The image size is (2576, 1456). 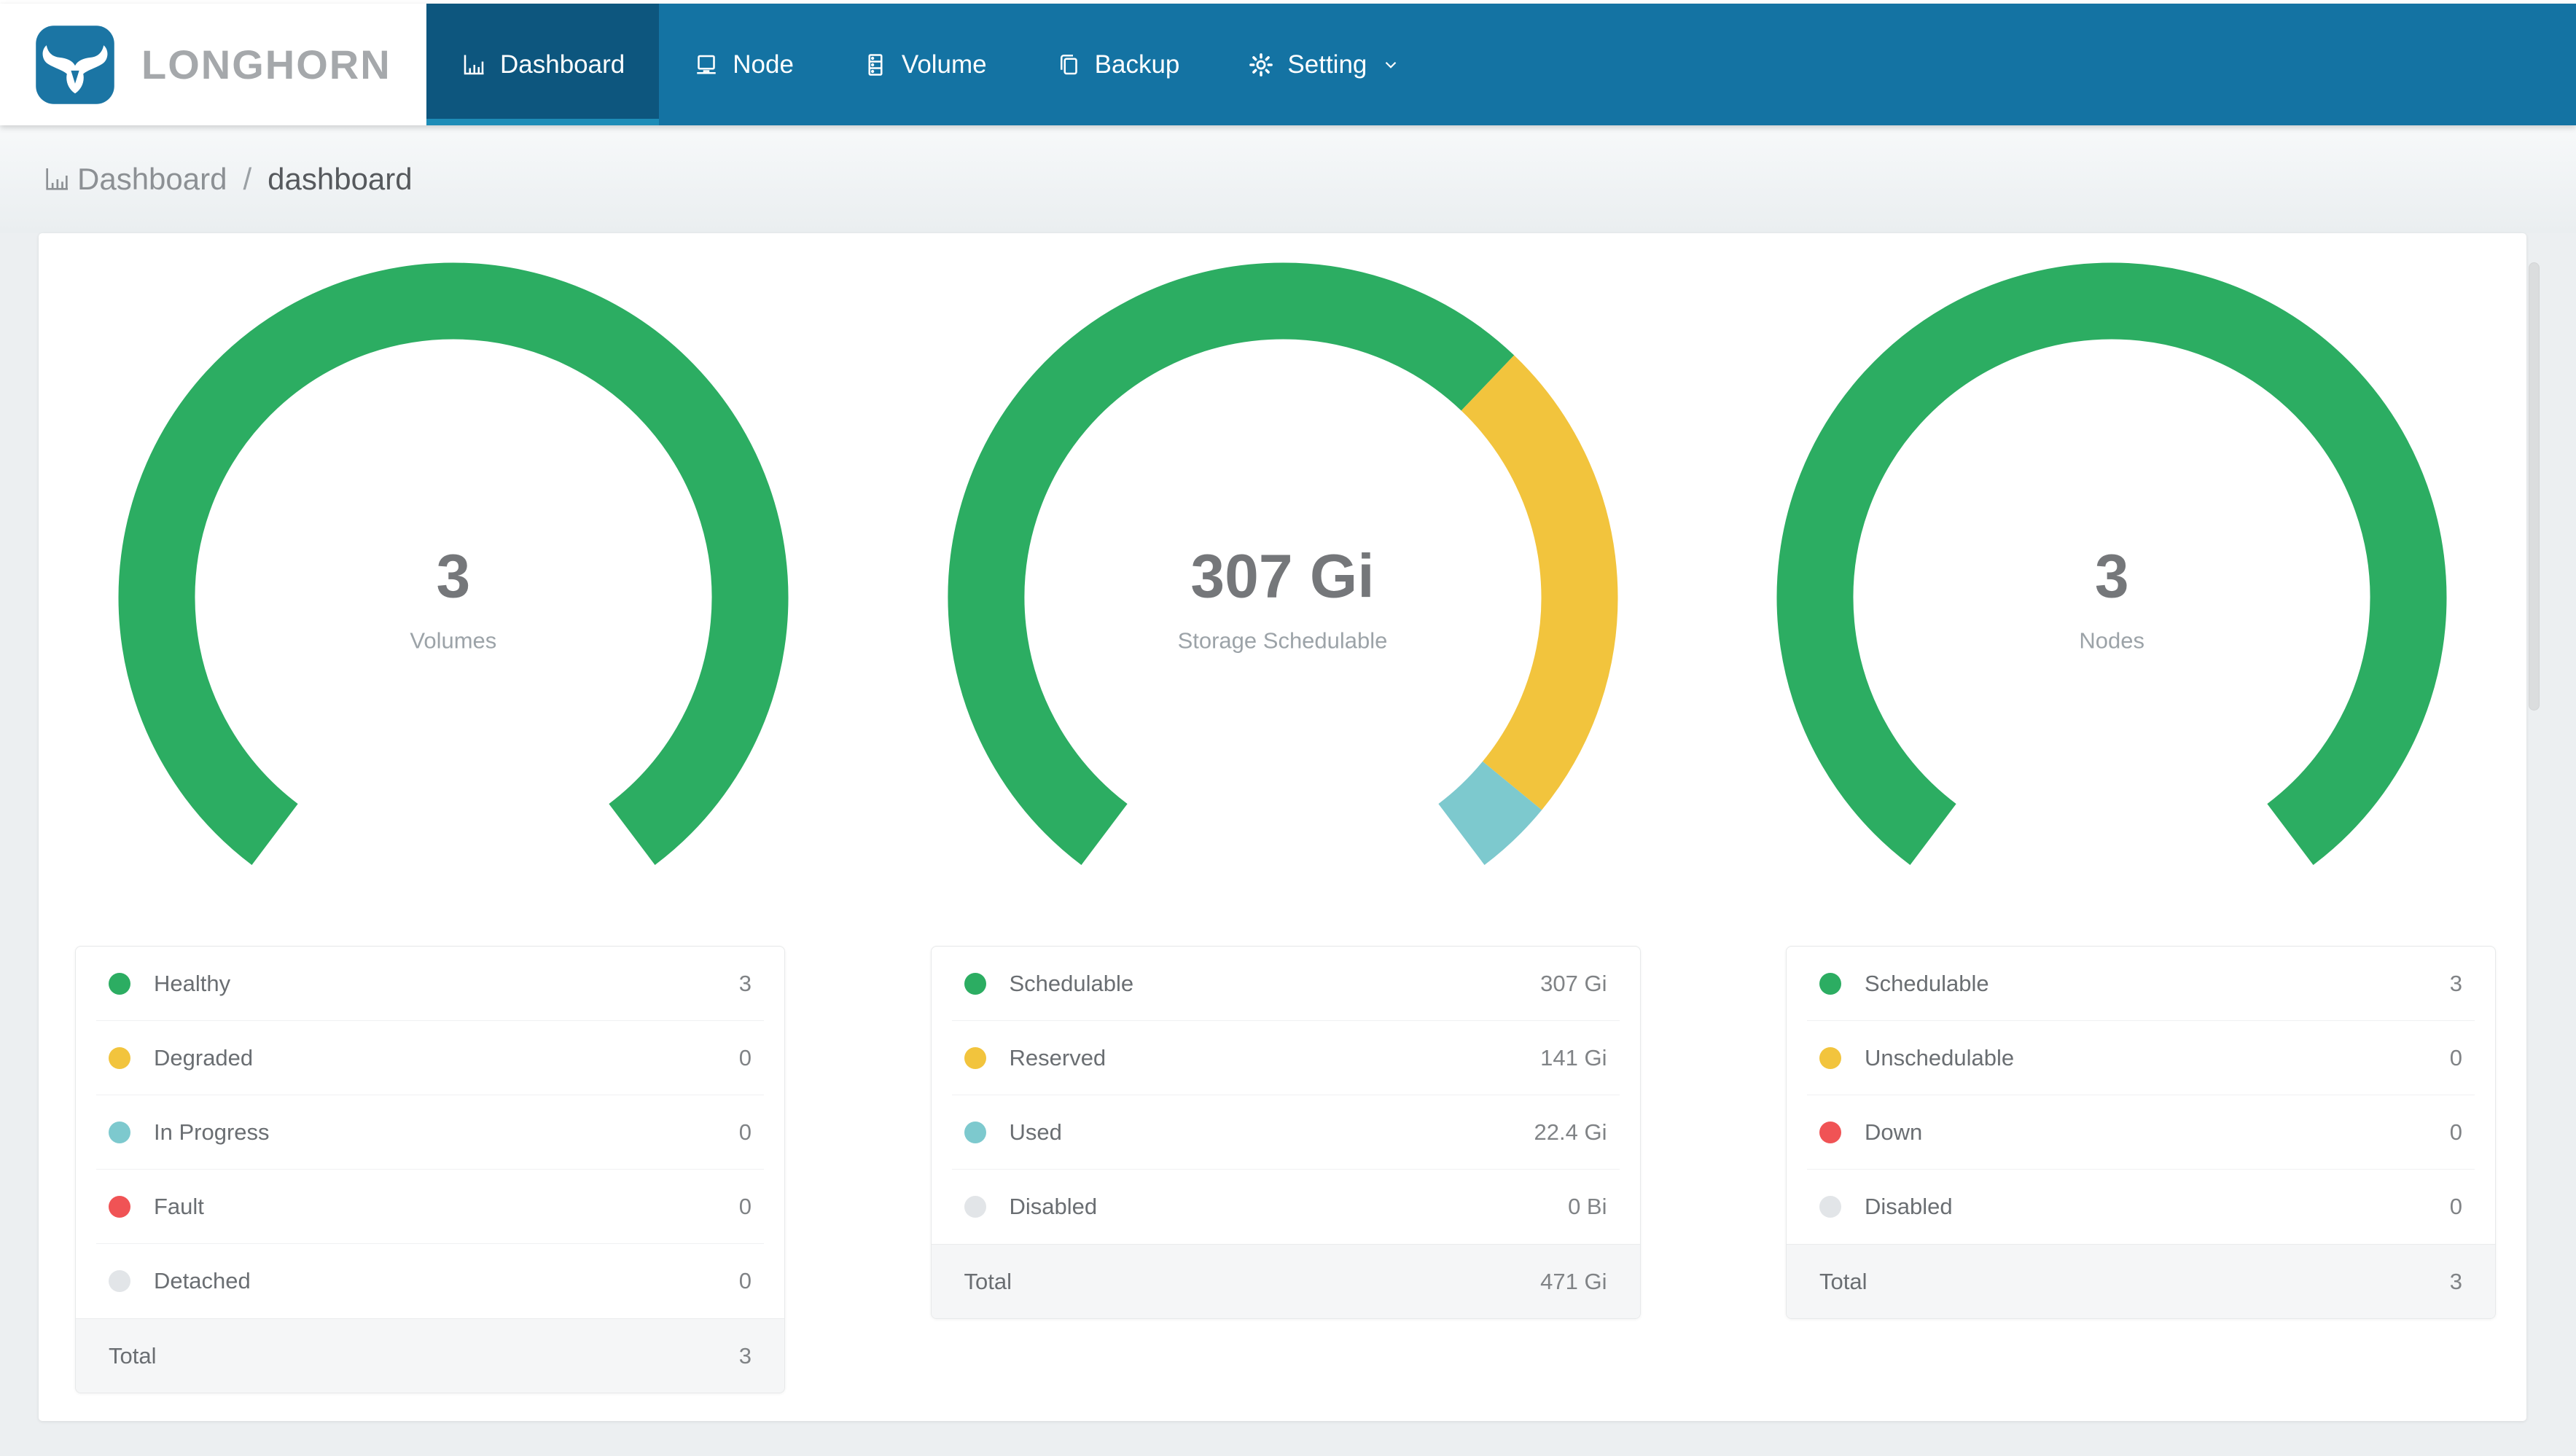 What do you see at coordinates (204, 1057) in the screenshot?
I see `legend-label: Degraded` at bounding box center [204, 1057].